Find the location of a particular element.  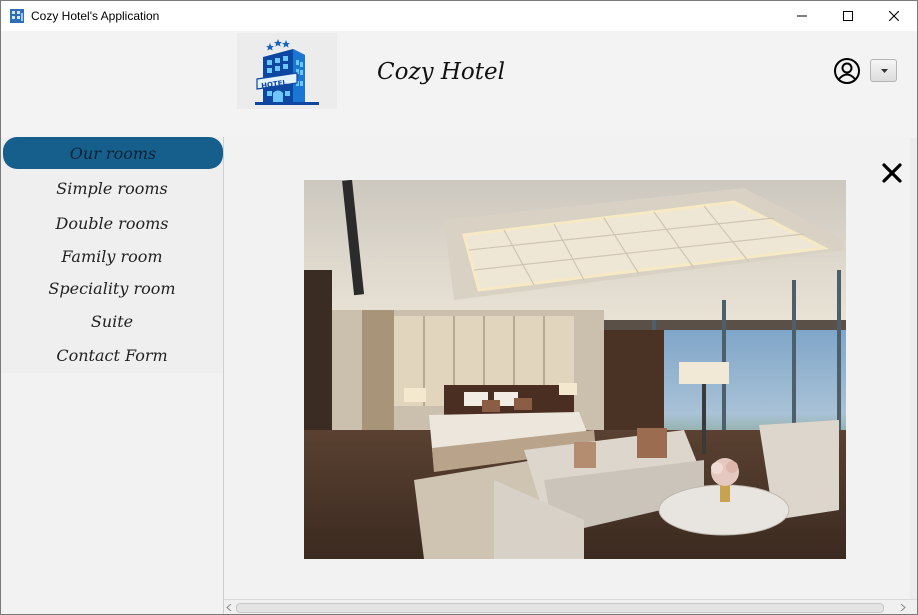

close-window-button is located at coordinates (894, 16).